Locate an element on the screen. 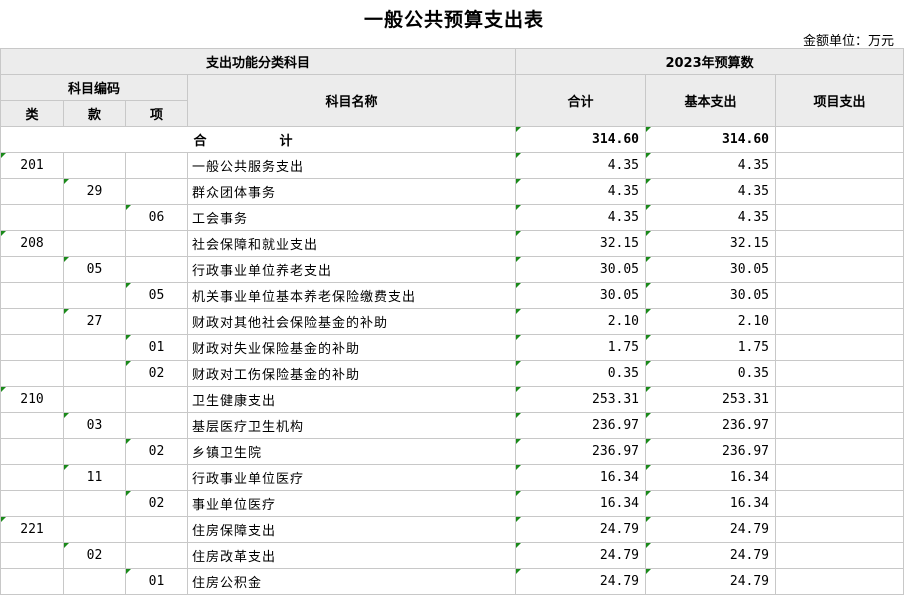 The width and height of the screenshot is (908, 601). cell-kuan: 27 is located at coordinates (94, 321).